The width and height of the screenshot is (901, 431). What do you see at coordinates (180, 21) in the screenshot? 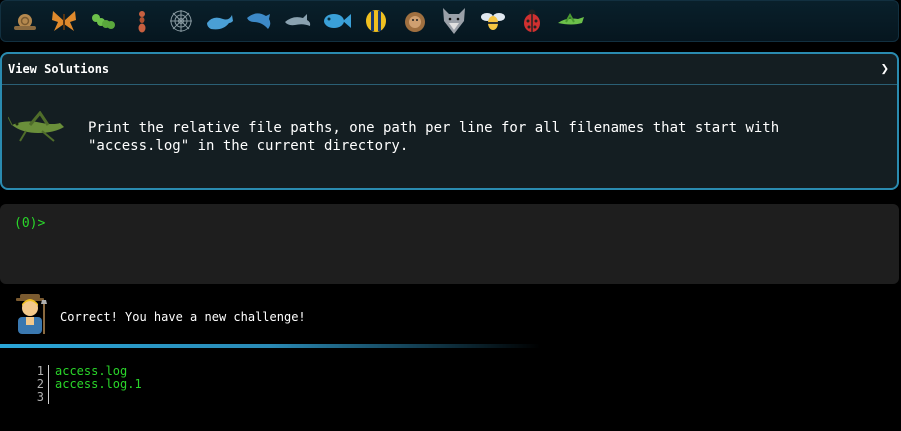
I see `spider-web-icon` at bounding box center [180, 21].